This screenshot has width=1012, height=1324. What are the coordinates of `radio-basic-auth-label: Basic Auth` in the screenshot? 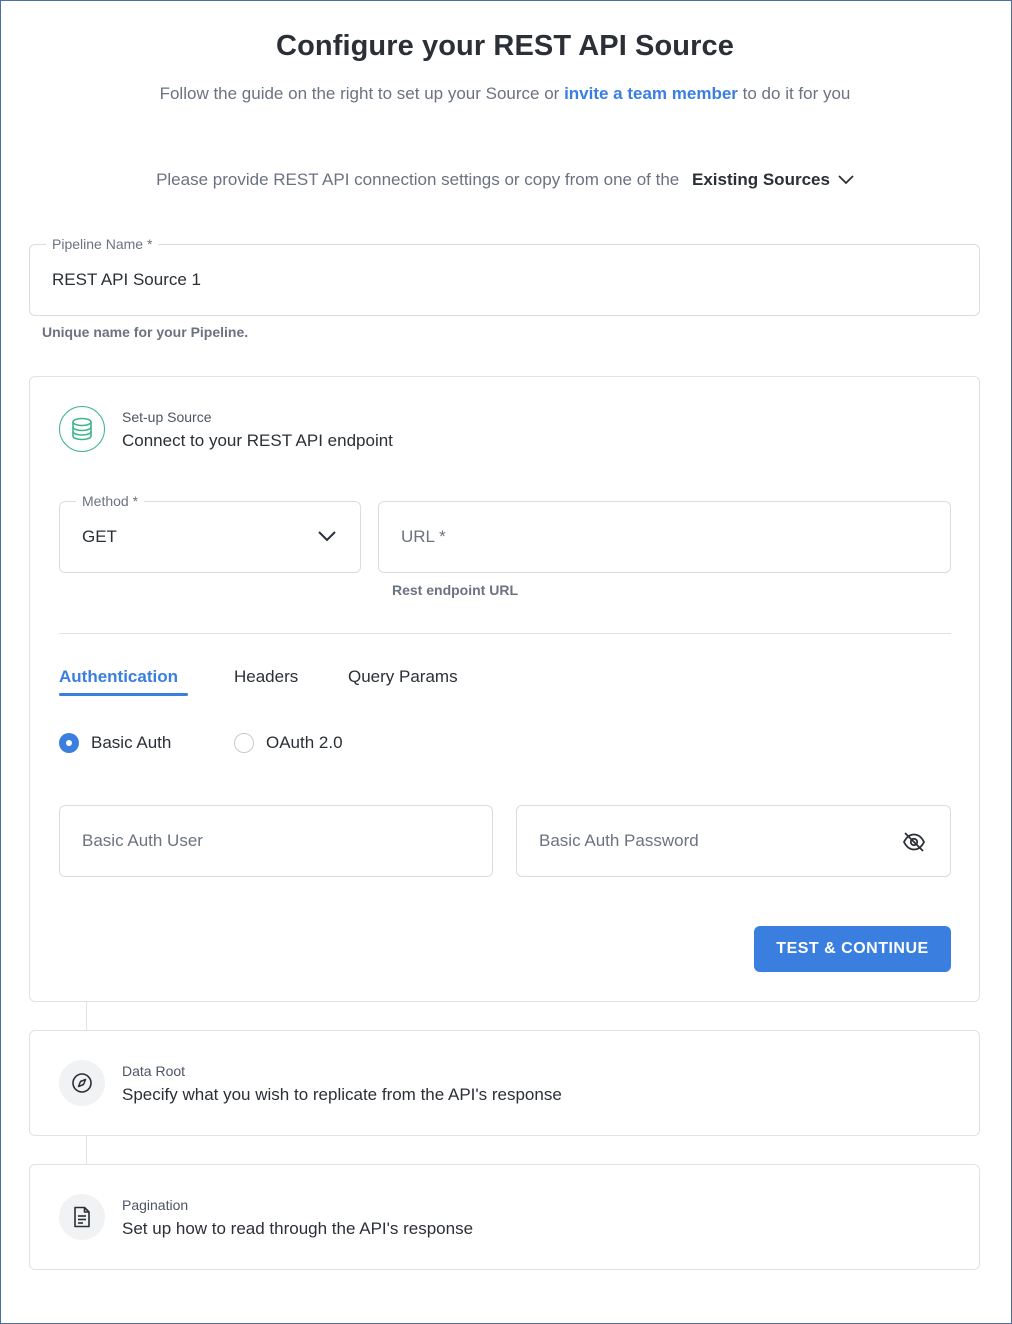 It's located at (131, 742).